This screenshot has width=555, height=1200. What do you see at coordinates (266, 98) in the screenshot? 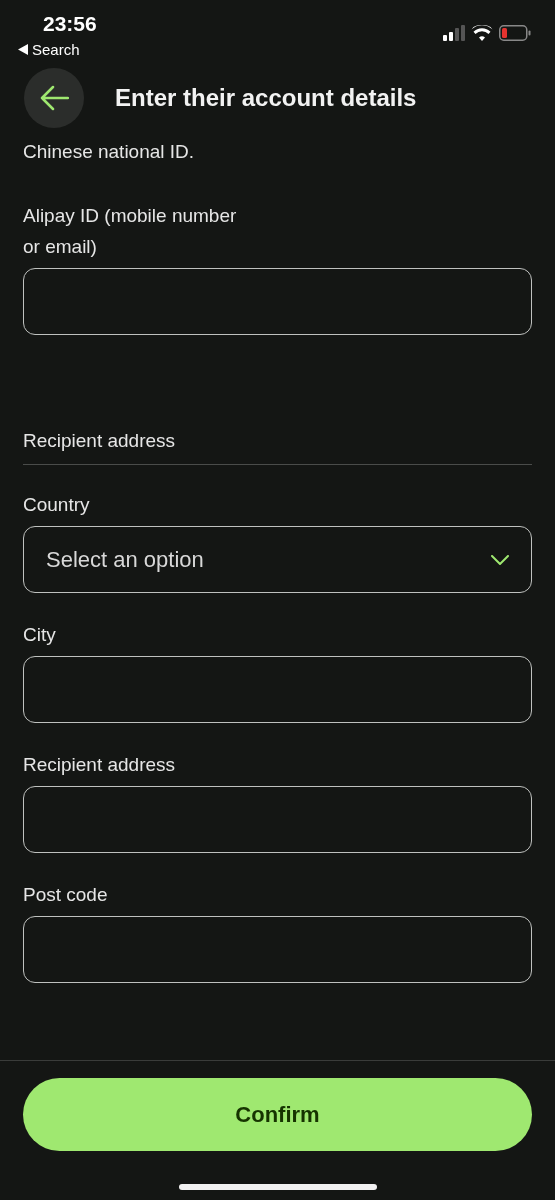
I see `page-title: Enter their account details` at bounding box center [266, 98].